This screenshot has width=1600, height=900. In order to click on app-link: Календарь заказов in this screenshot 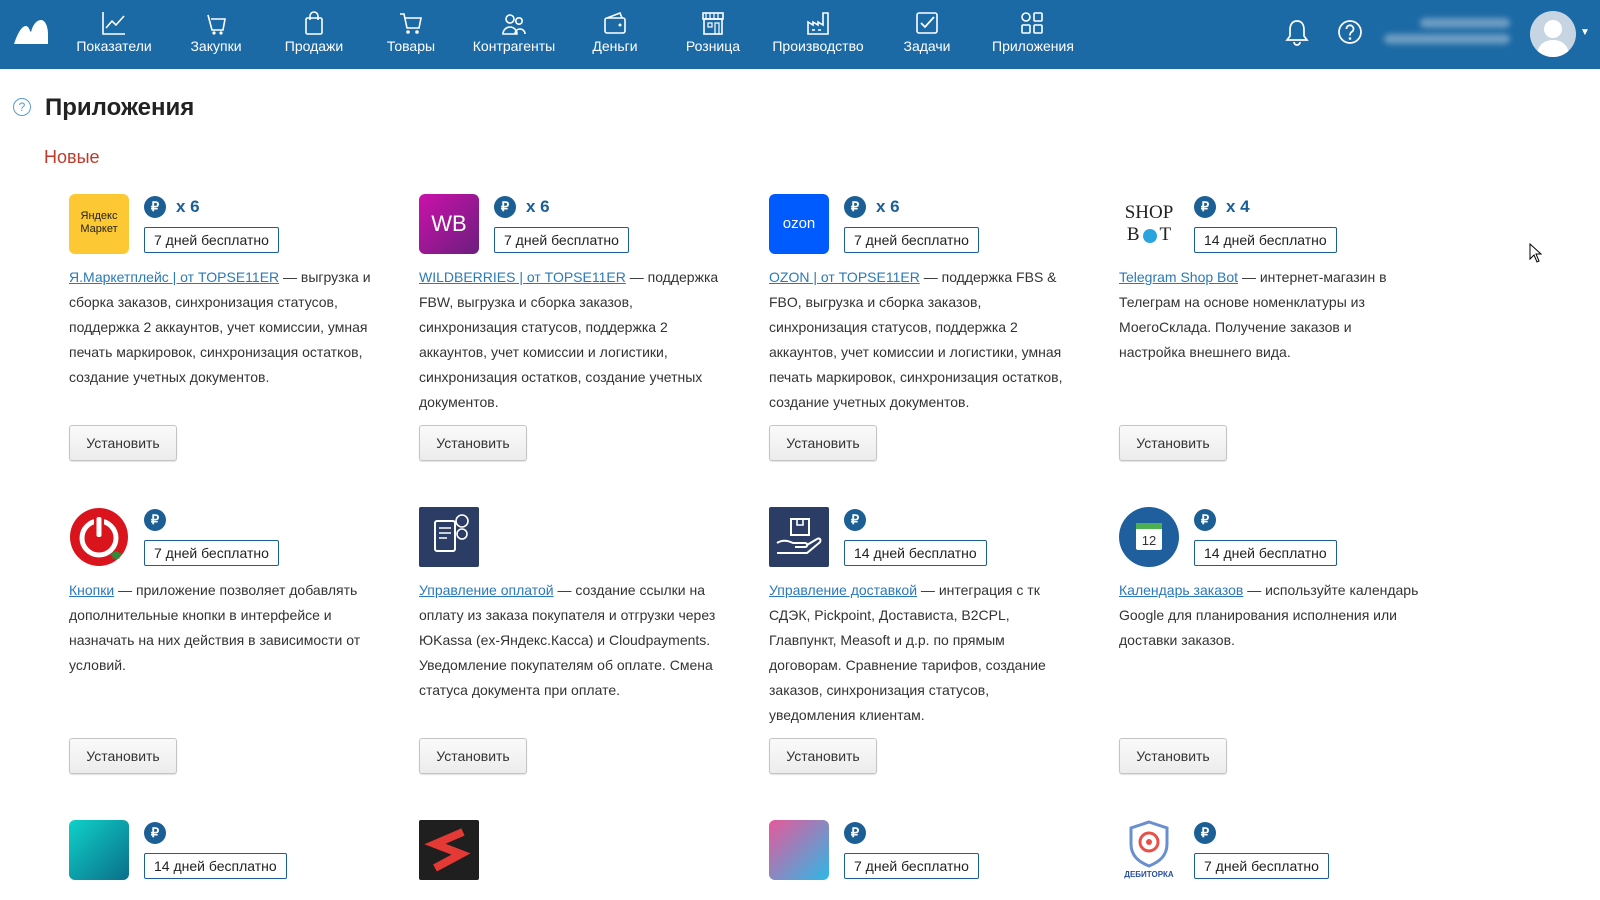, I will do `click(1181, 590)`.